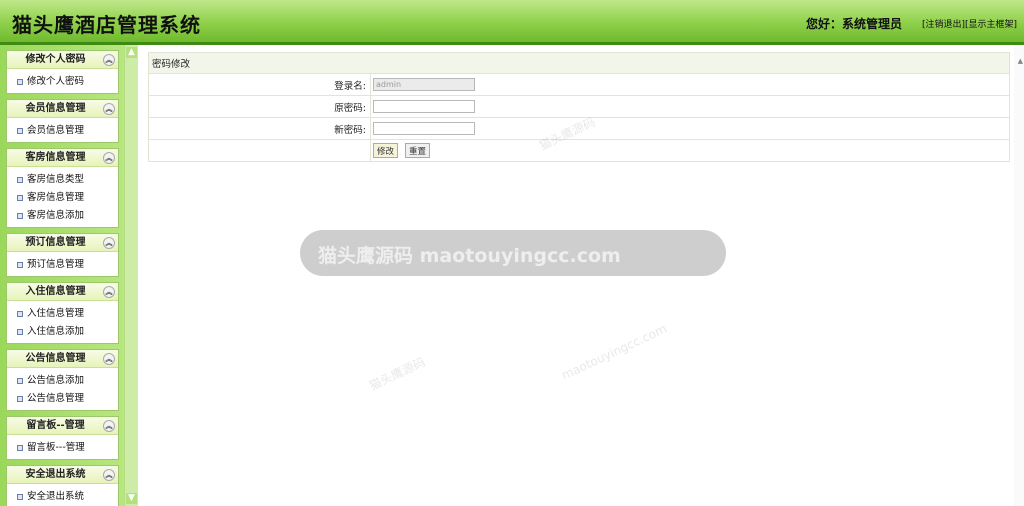 Image resolution: width=1024 pixels, height=506 pixels. I want to click on sidebar-item-label: 留言板---管理, so click(56, 447).